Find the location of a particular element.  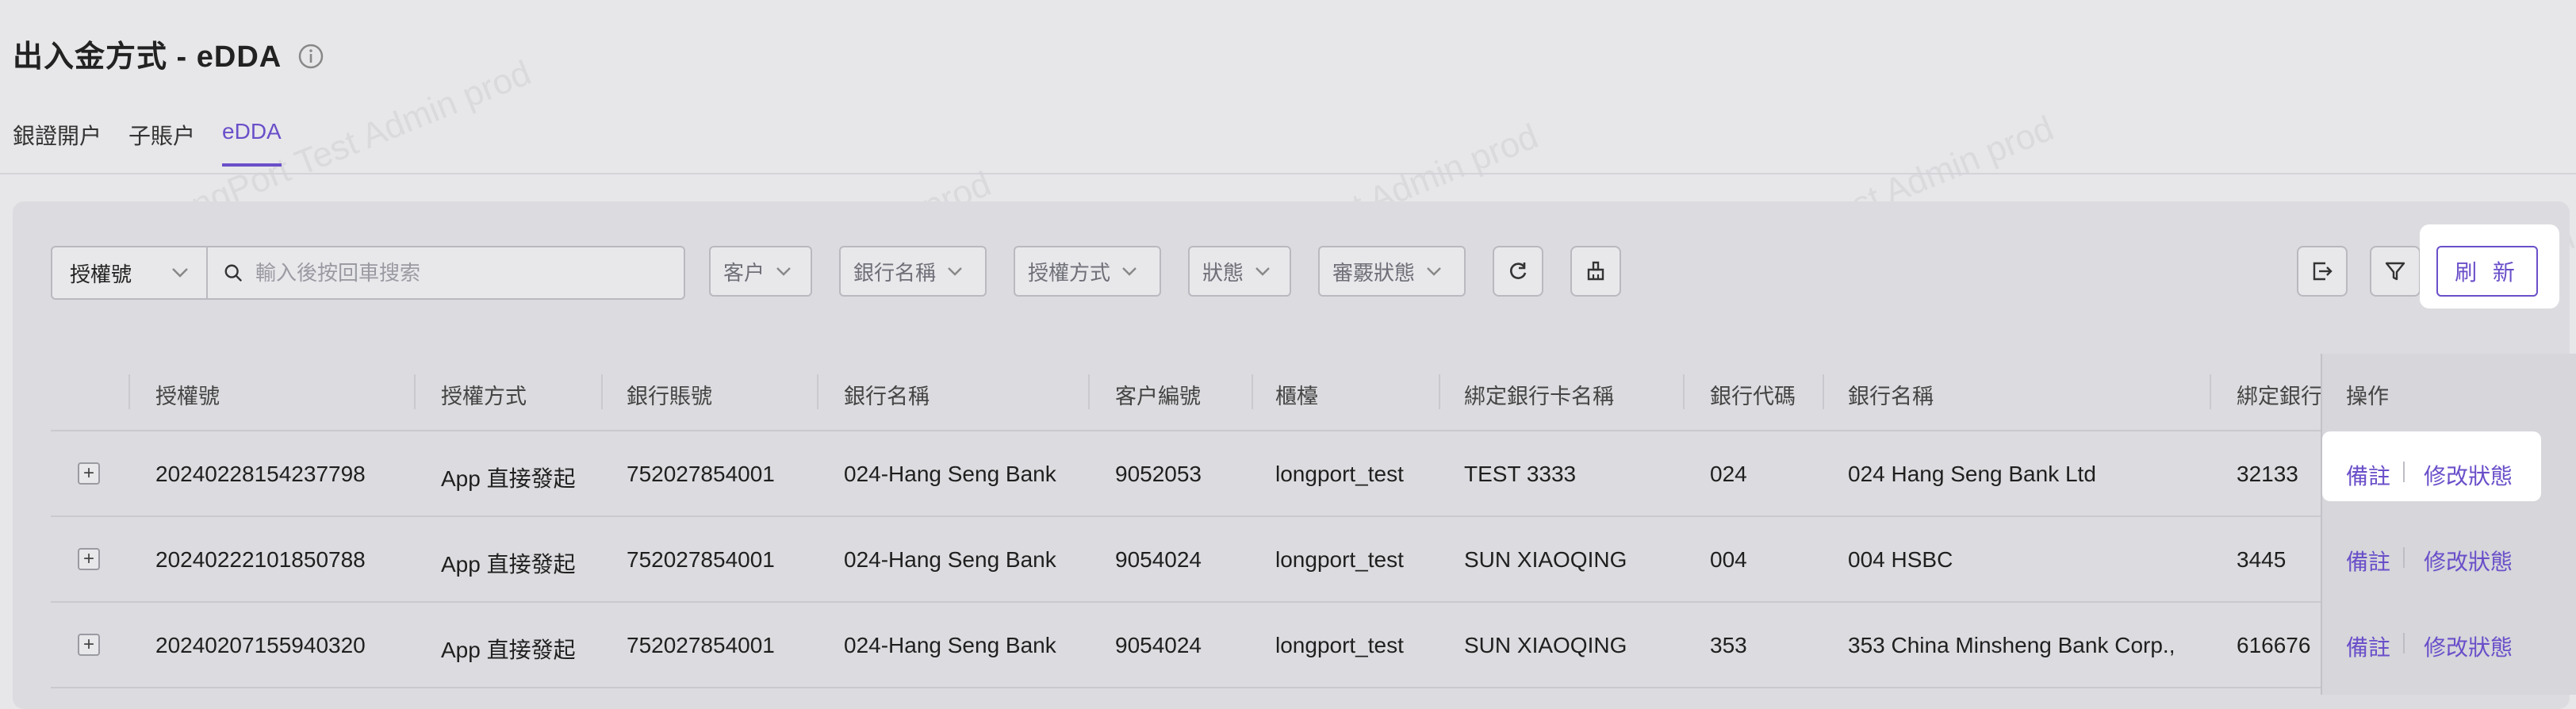

cell-bank-code: 024 is located at coordinates (1729, 474).